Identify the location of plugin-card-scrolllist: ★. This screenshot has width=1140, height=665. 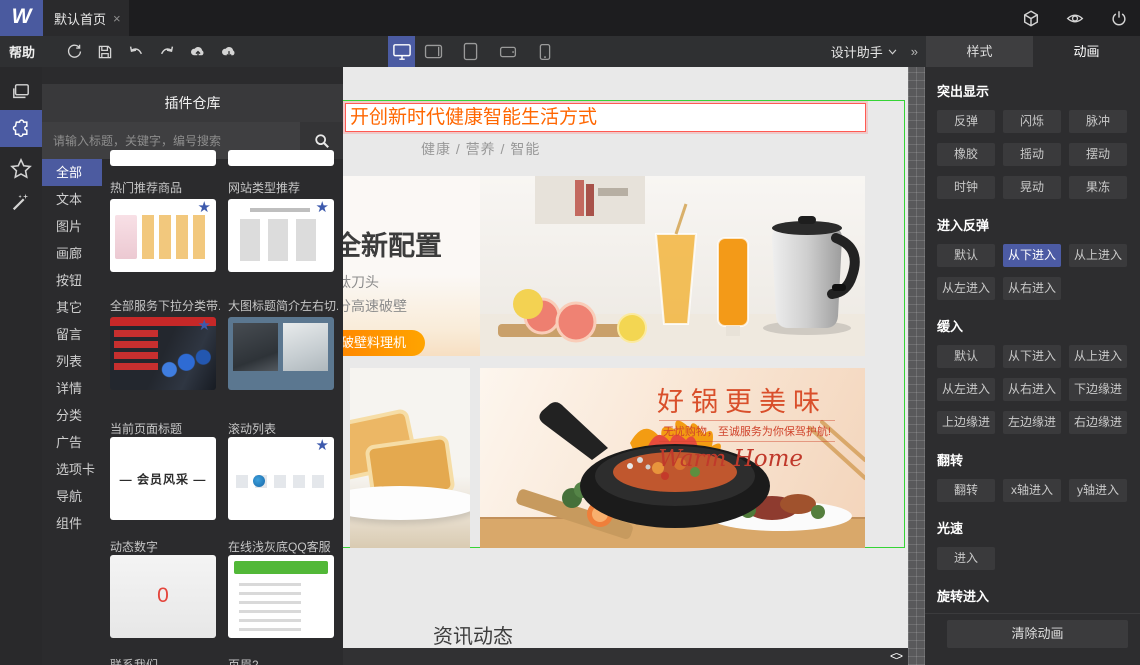
(281, 478).